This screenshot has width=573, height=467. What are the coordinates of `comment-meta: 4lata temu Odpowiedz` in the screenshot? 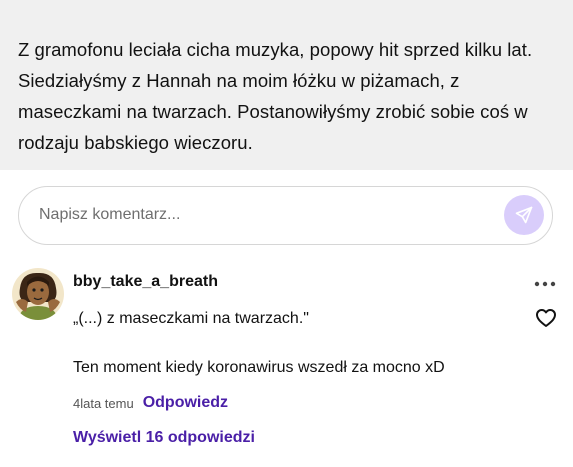 It's located at (150, 403).